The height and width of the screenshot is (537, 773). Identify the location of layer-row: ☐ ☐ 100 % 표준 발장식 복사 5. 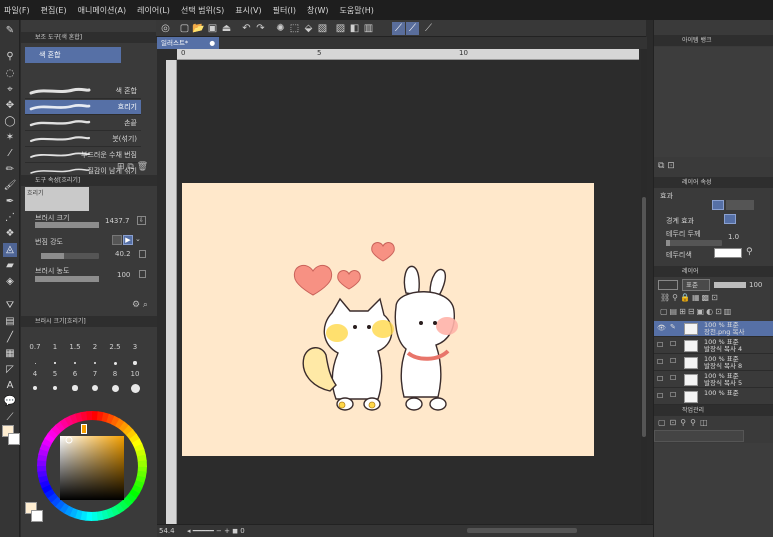
(713, 380).